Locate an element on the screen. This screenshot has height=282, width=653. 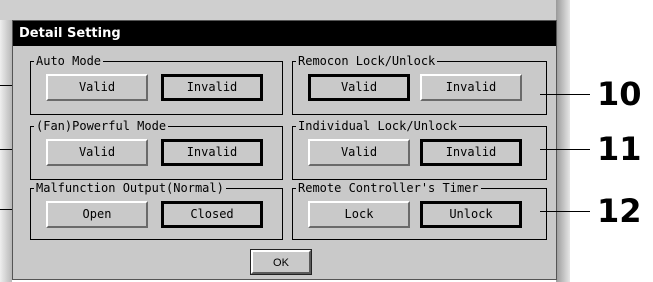
background-right-edge is located at coordinates (563, 141).